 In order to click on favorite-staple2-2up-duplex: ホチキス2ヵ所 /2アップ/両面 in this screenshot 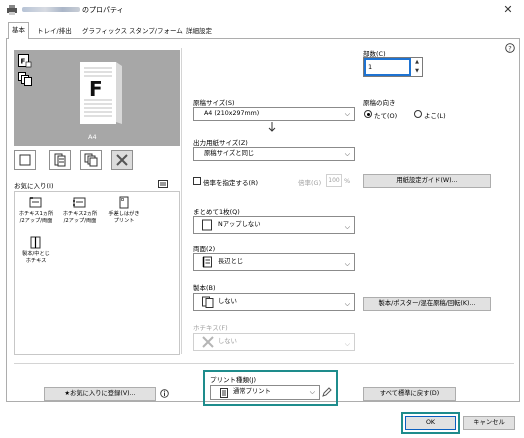, I will do `click(80, 210)`.